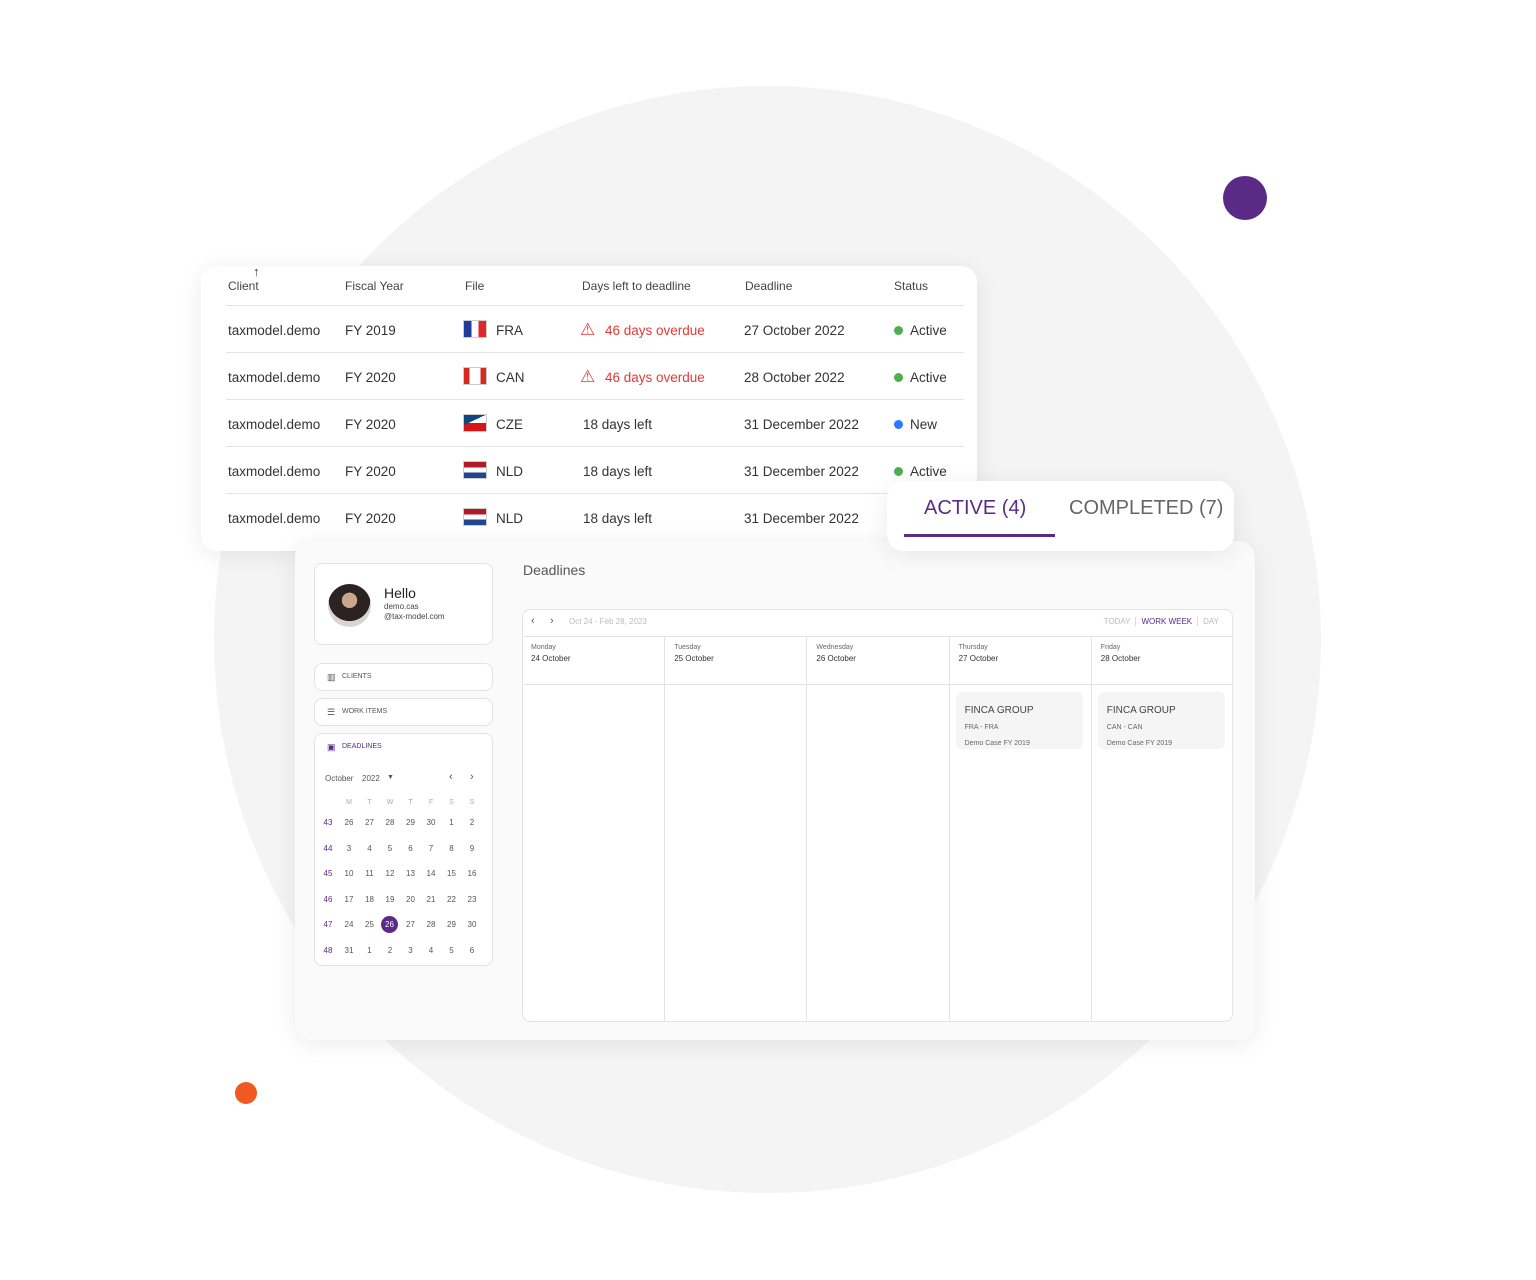 The width and height of the screenshot is (1536, 1280). What do you see at coordinates (374, 286) in the screenshot?
I see `column-header: Fiscal Year` at bounding box center [374, 286].